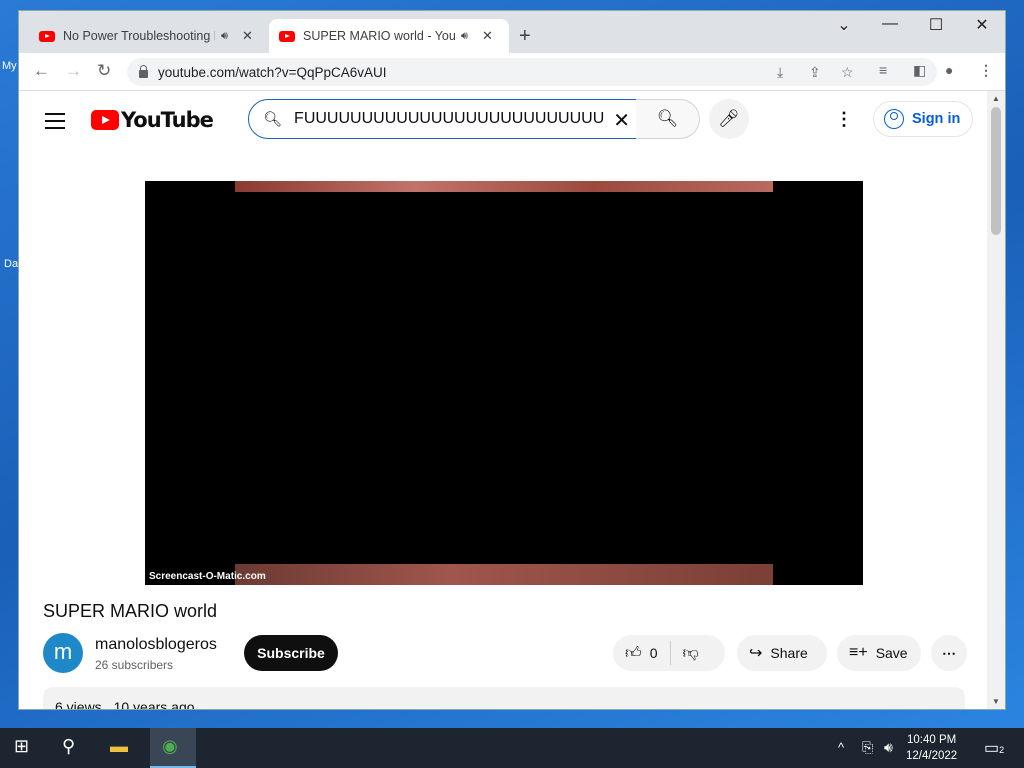 The image size is (1024, 768). I want to click on maximize-icon: ☐, so click(936, 25).